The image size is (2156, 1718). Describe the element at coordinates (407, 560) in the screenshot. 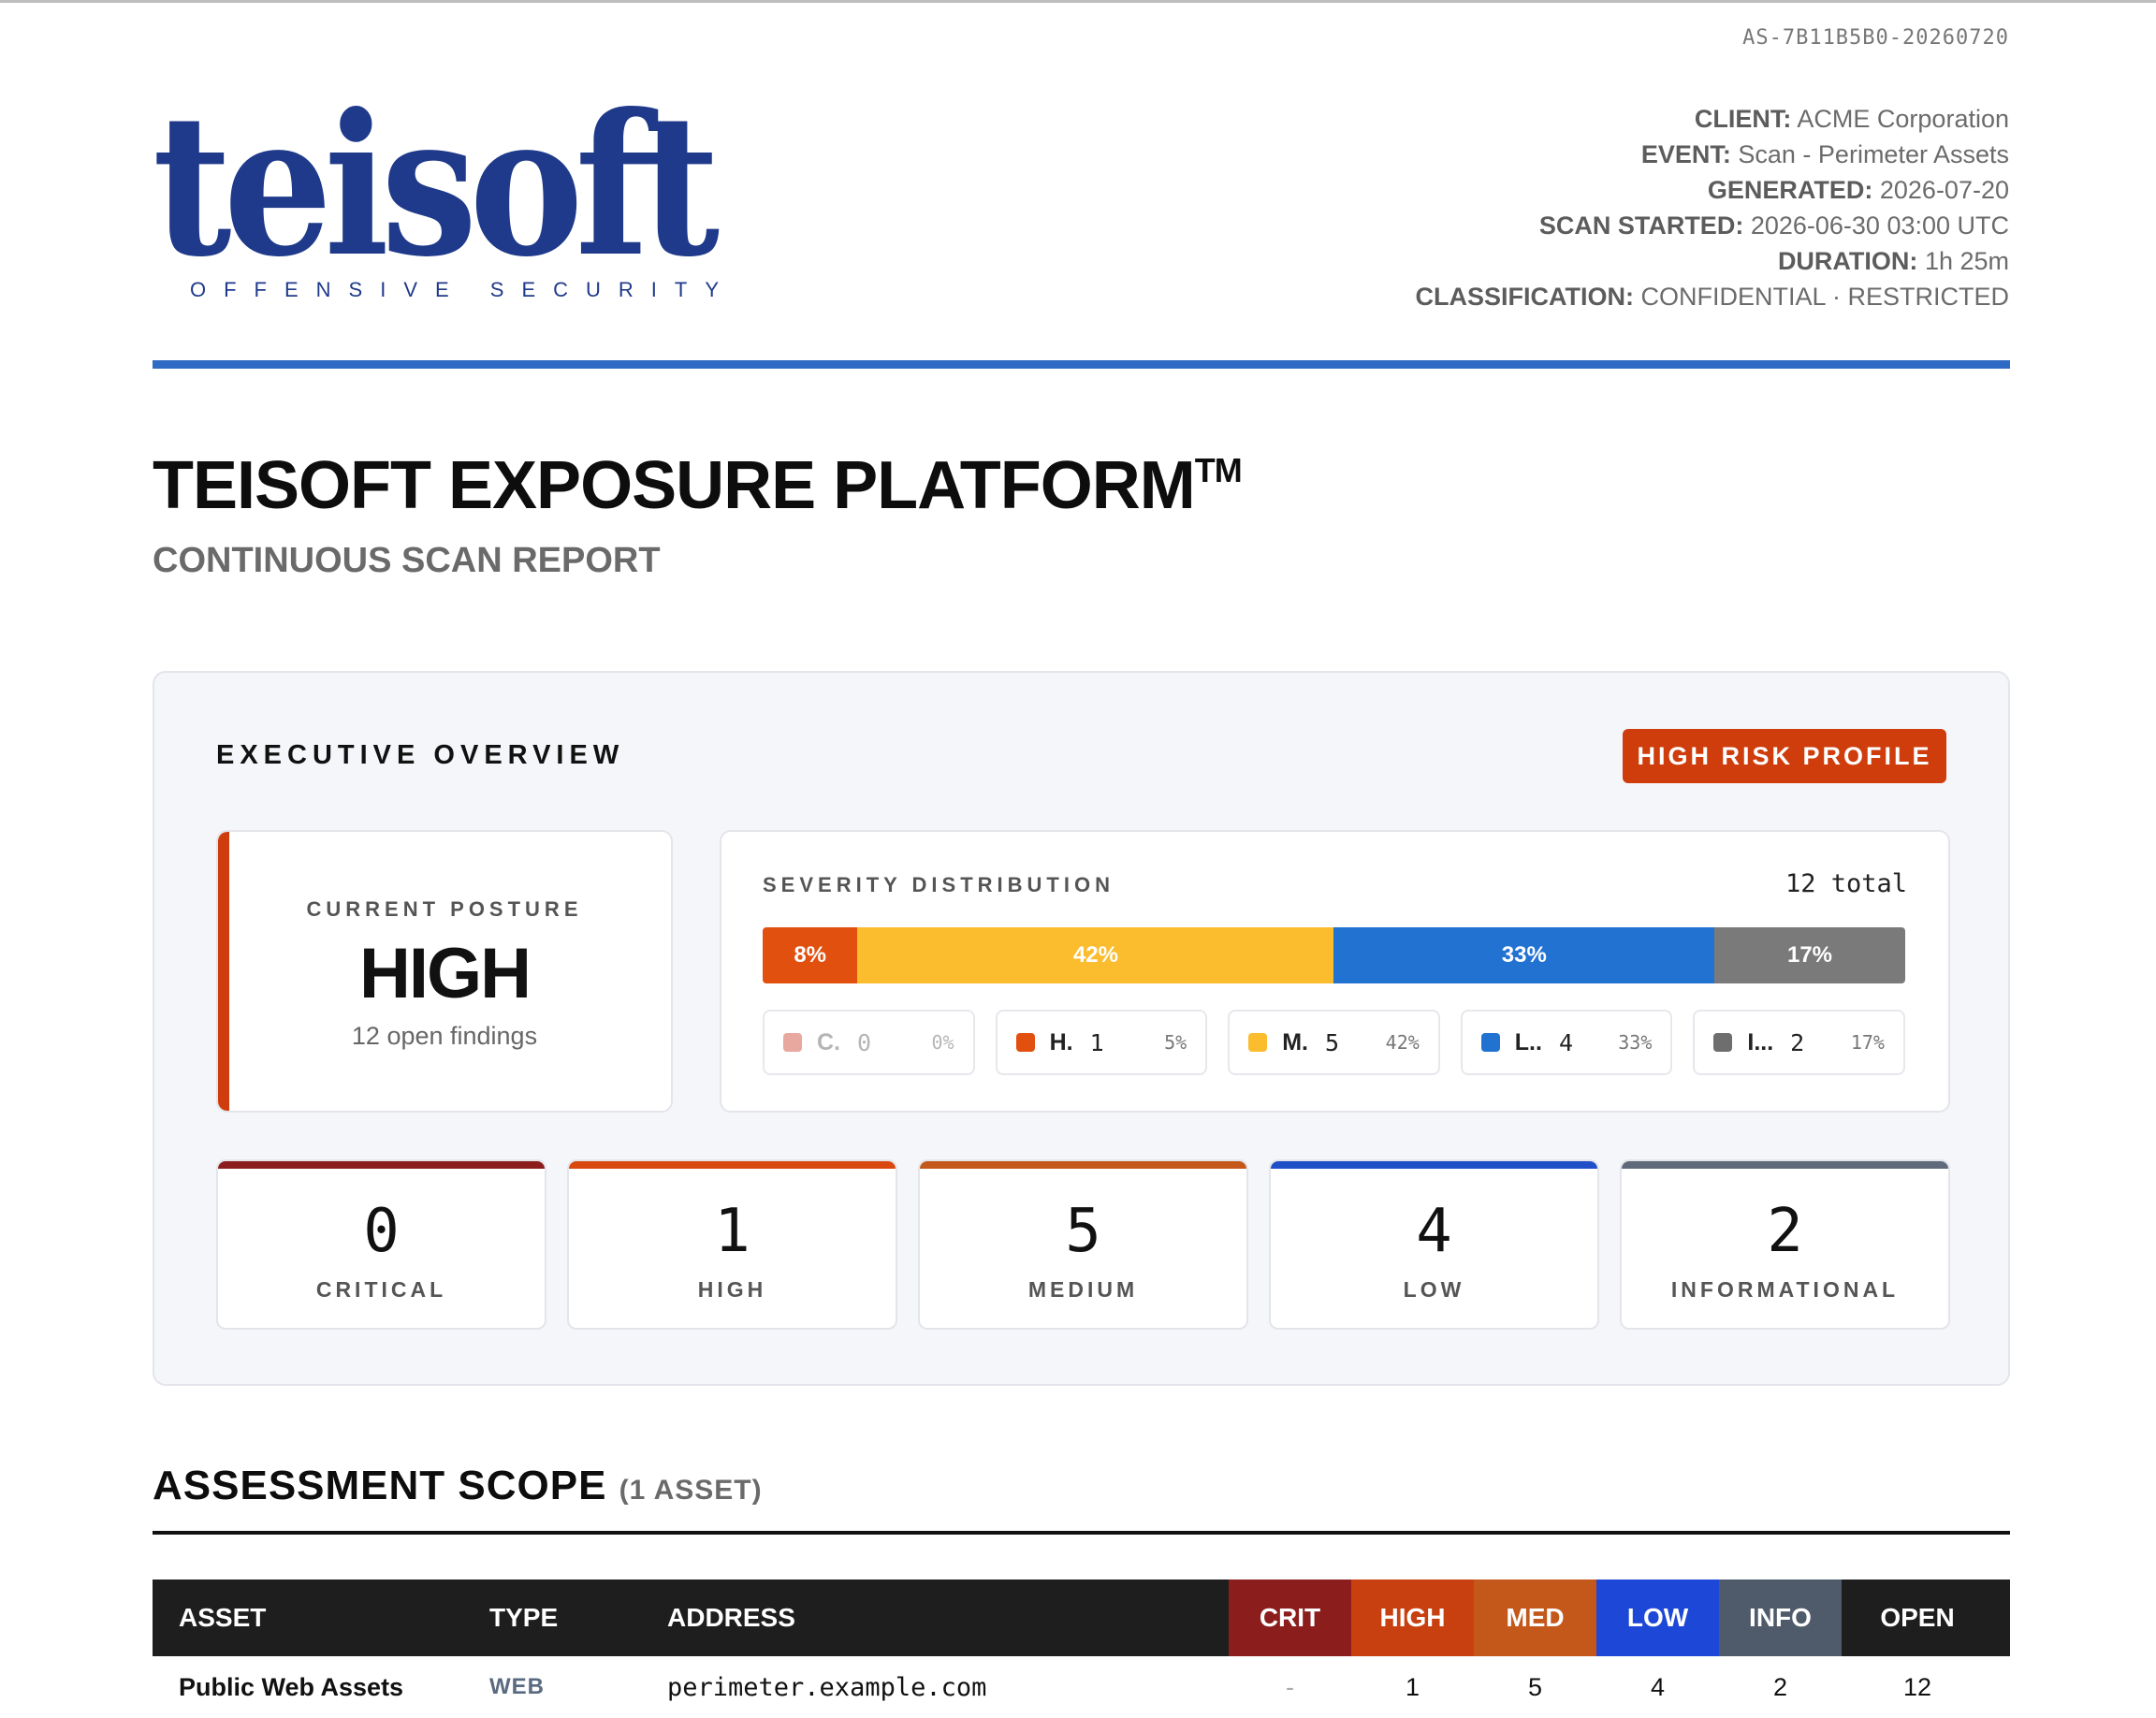

I see `page-subtitle: CONTINUOUS SCAN REPORT` at that location.